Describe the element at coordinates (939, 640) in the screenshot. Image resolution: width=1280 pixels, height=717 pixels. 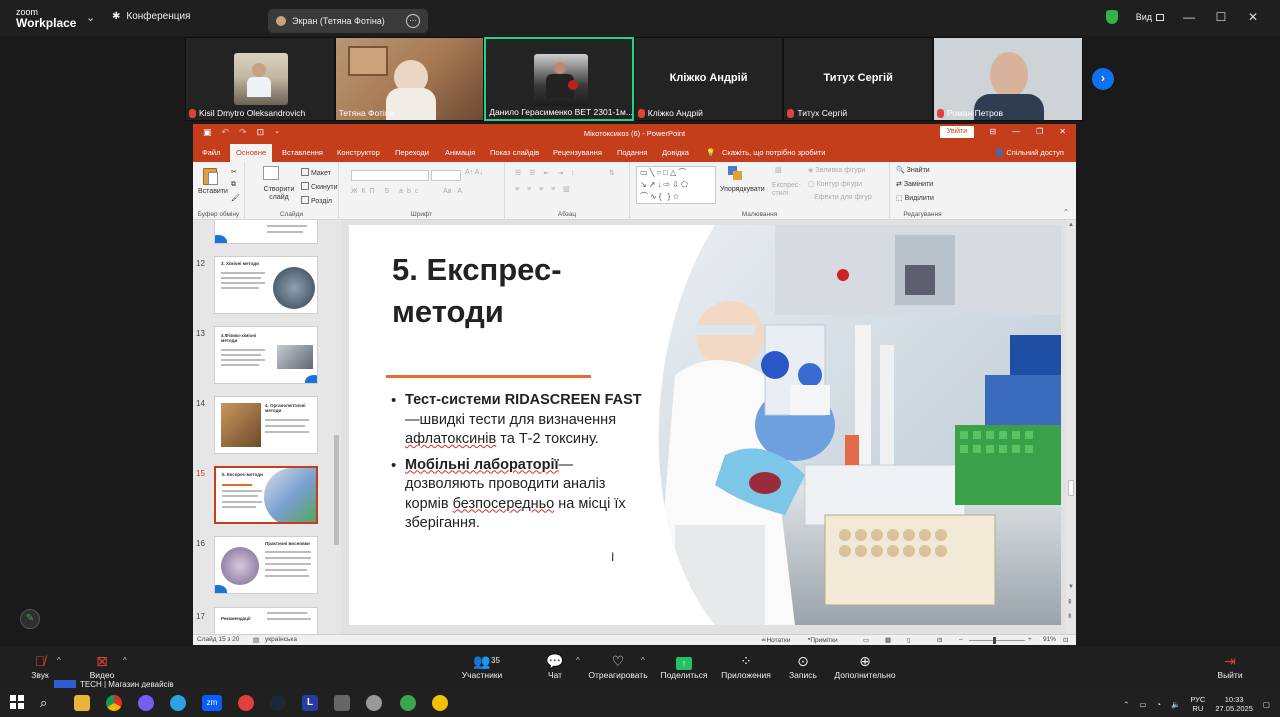
I see `slideshow-view-icon: ⊟` at that location.